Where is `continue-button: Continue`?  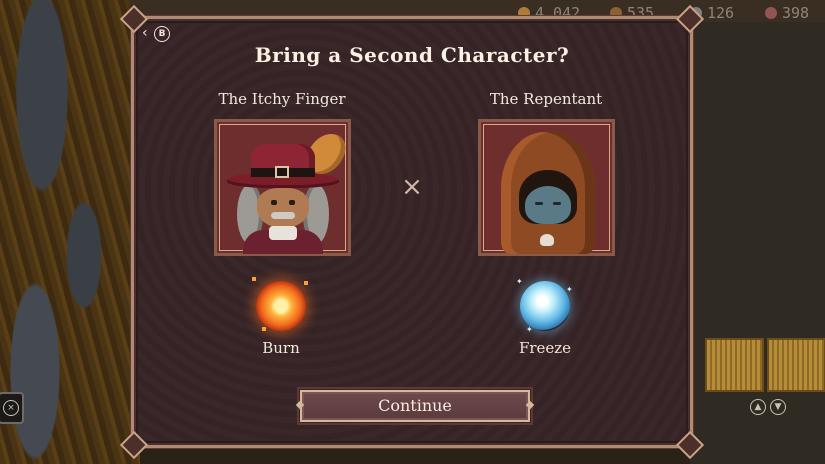
continue-button: Continue is located at coordinates (415, 406).